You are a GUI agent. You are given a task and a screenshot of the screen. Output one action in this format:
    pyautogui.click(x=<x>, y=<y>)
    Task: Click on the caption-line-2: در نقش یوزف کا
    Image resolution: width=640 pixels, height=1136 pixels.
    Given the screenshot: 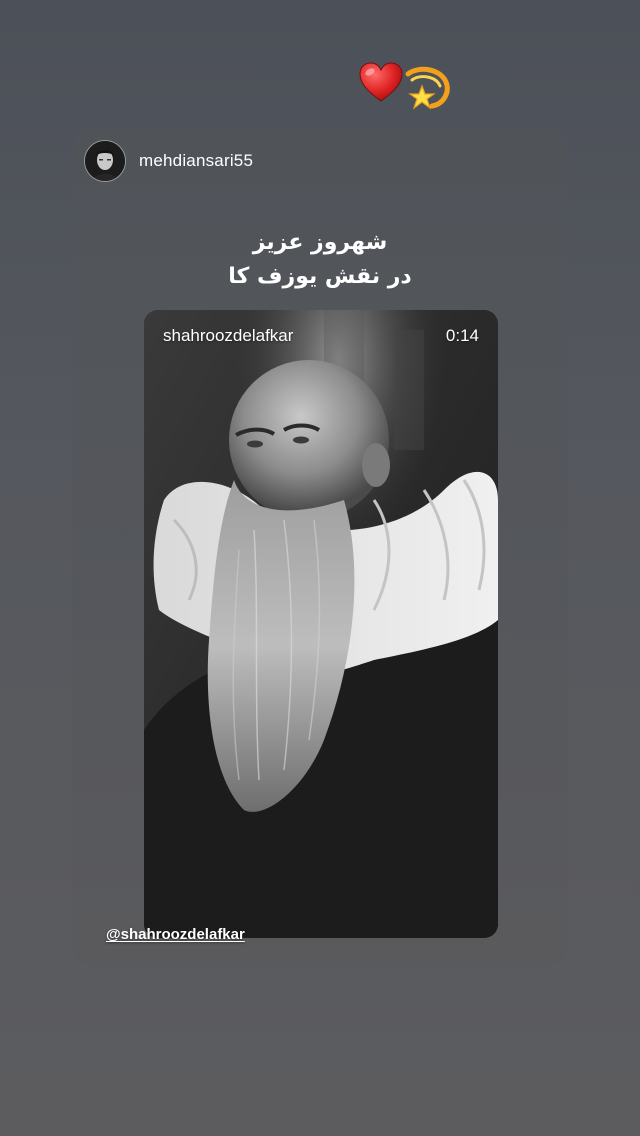 What is the action you would take?
    pyautogui.click(x=320, y=276)
    